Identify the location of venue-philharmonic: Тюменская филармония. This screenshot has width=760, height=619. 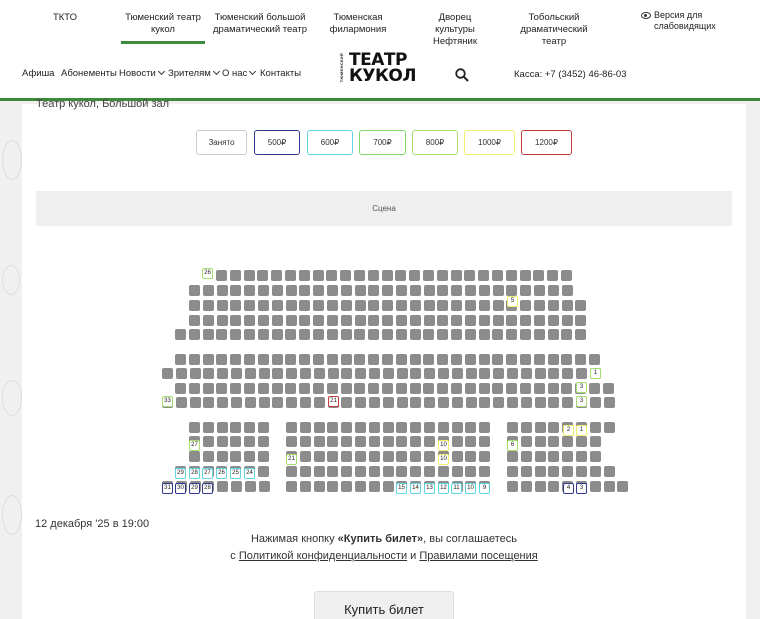
(358, 24).